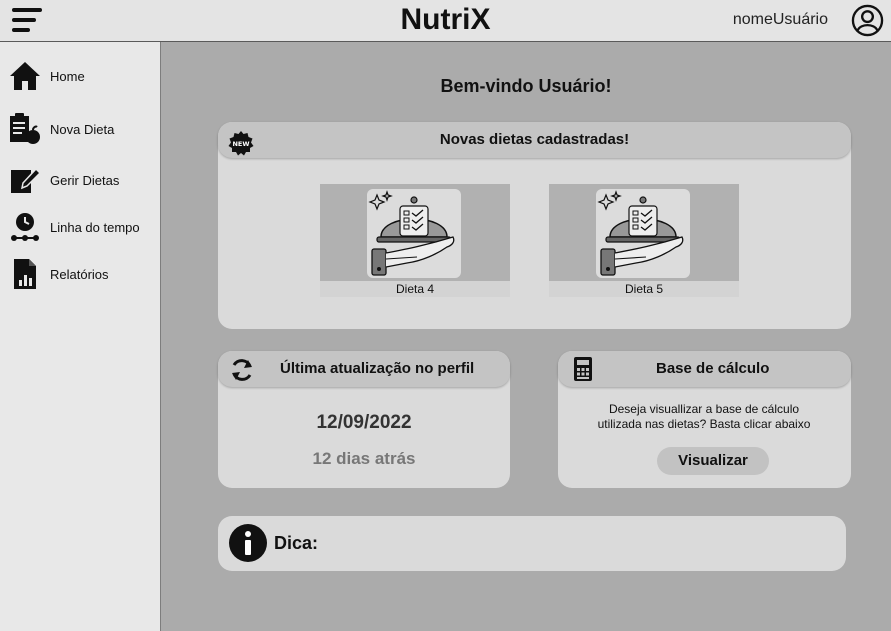  What do you see at coordinates (27, 20) in the screenshot?
I see `hamburger-menu-icon` at bounding box center [27, 20].